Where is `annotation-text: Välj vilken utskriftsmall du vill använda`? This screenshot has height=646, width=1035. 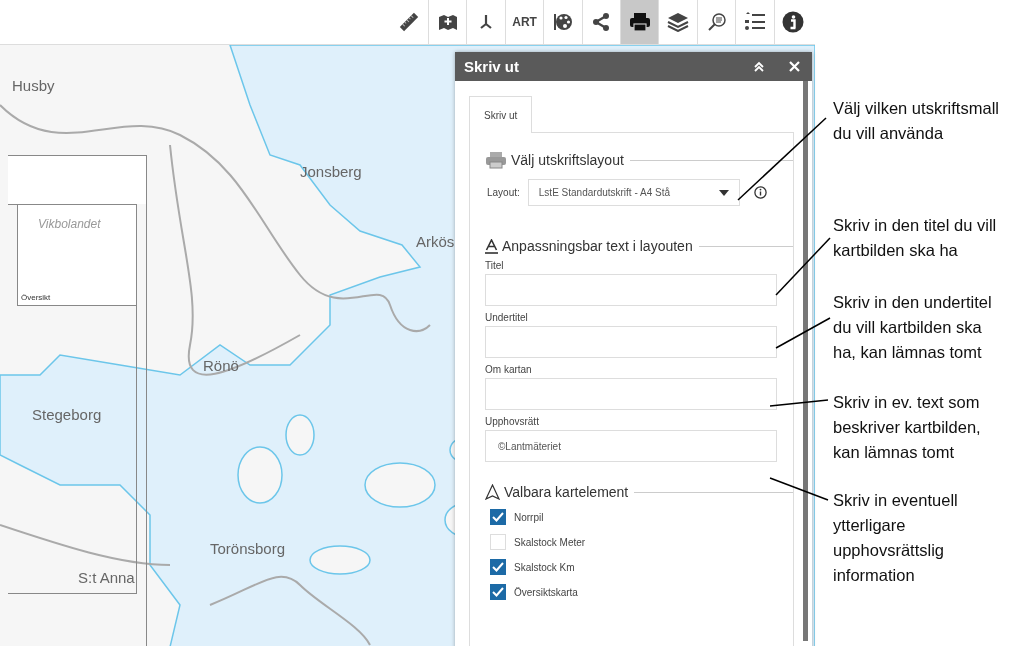 annotation-text: Välj vilken utskriftsmall du vill använda is located at coordinates (916, 121).